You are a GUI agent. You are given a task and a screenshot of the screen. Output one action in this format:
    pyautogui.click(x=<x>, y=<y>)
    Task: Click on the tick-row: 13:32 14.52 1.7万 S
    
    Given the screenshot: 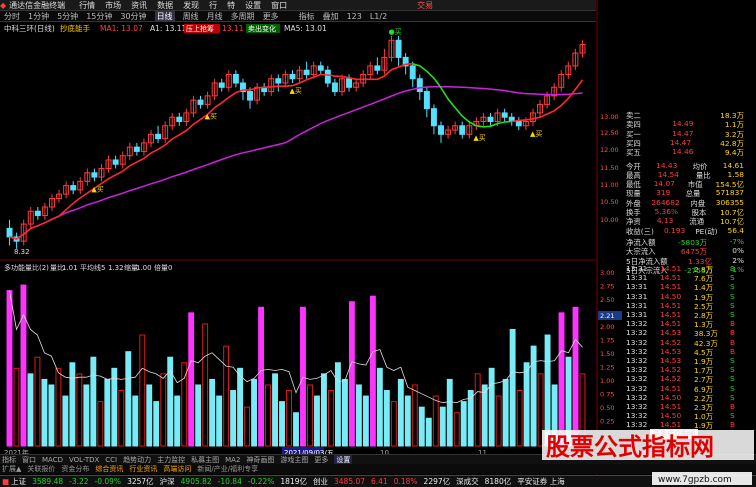 What is the action you would take?
    pyautogui.click(x=685, y=369)
    